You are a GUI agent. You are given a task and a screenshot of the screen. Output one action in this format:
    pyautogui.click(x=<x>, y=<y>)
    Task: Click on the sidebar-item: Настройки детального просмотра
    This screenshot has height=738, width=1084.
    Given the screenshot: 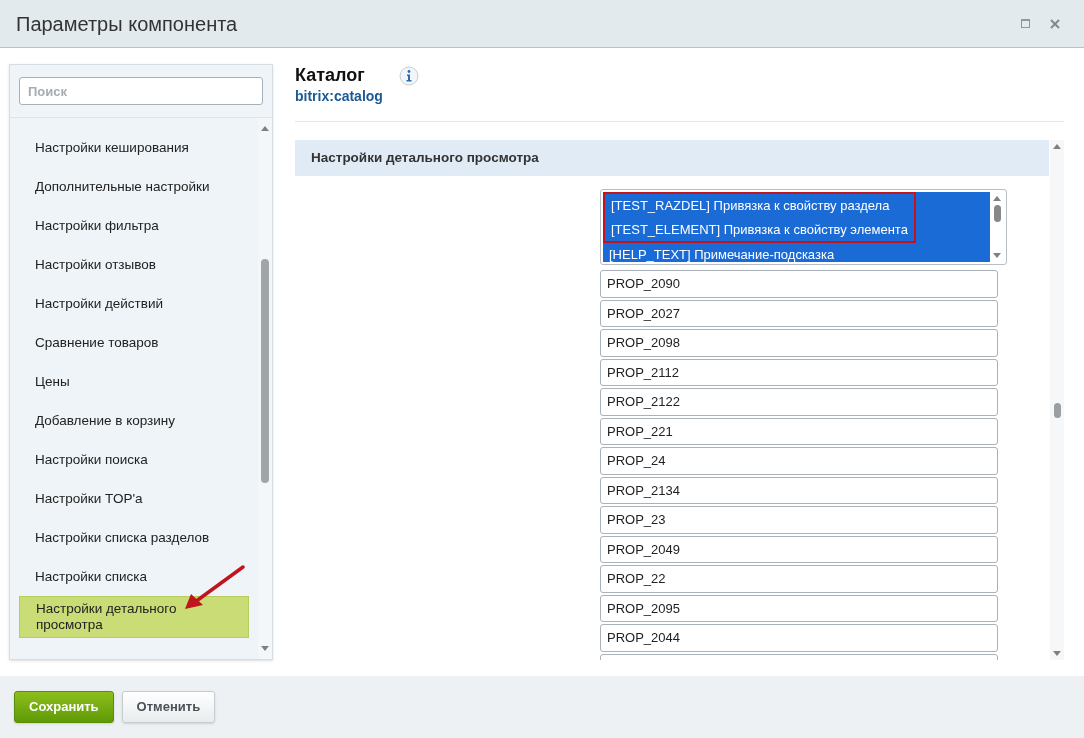 What is the action you would take?
    pyautogui.click(x=134, y=617)
    